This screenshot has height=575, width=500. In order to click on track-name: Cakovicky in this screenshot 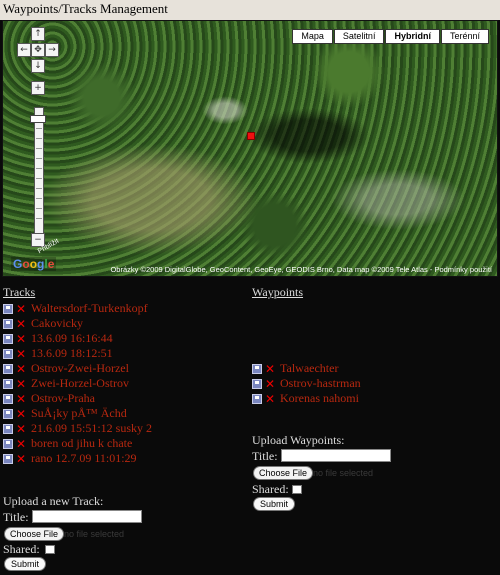, I will do `click(57, 323)`.